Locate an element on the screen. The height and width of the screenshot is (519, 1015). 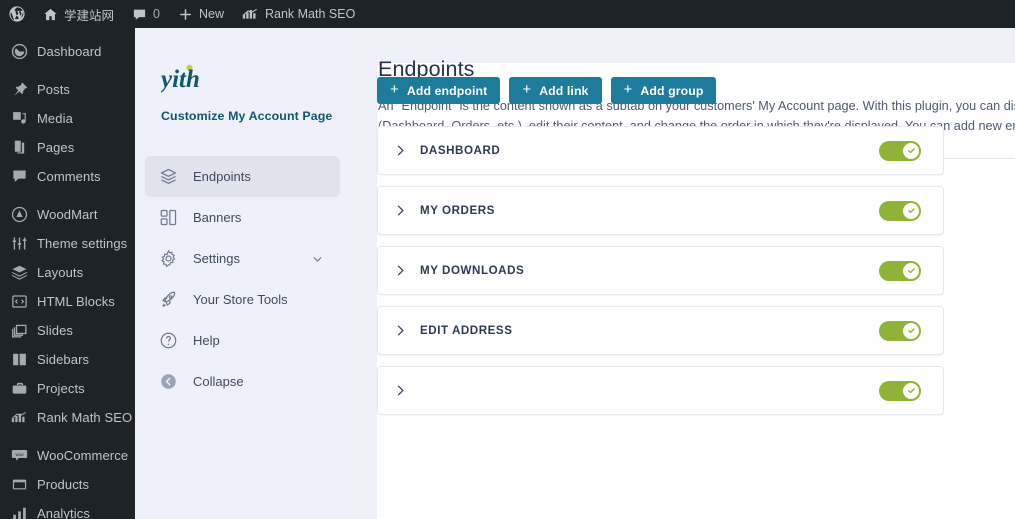
plugin-nav-item-collapse: Collapse is located at coordinates (242, 381).